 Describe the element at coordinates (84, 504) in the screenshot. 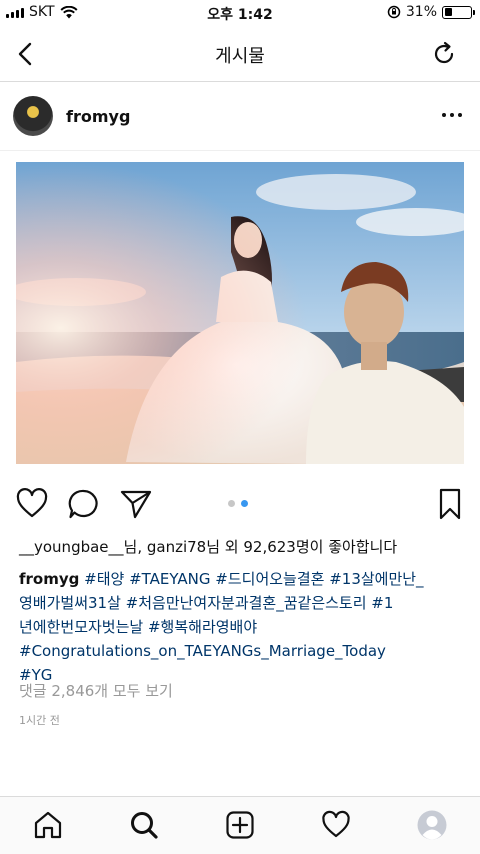

I see `comment-icon` at that location.